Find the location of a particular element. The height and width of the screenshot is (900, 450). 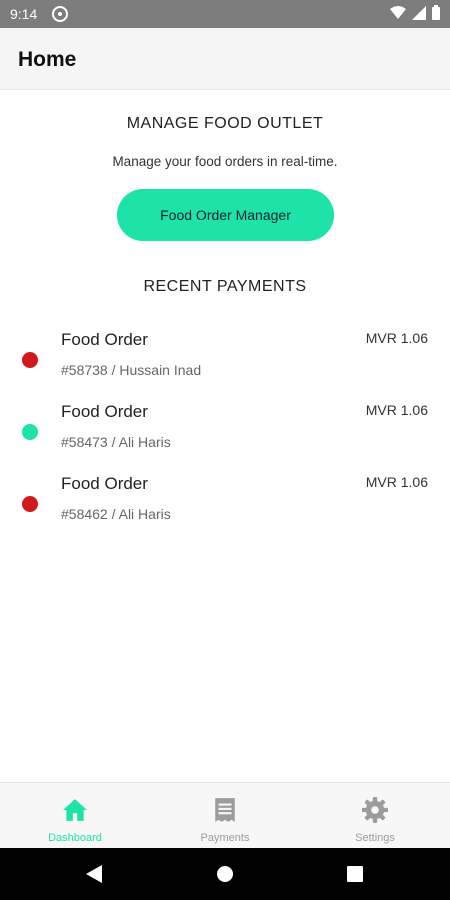

payments-section-title: RECENT PAYMENTS is located at coordinates (225, 286).